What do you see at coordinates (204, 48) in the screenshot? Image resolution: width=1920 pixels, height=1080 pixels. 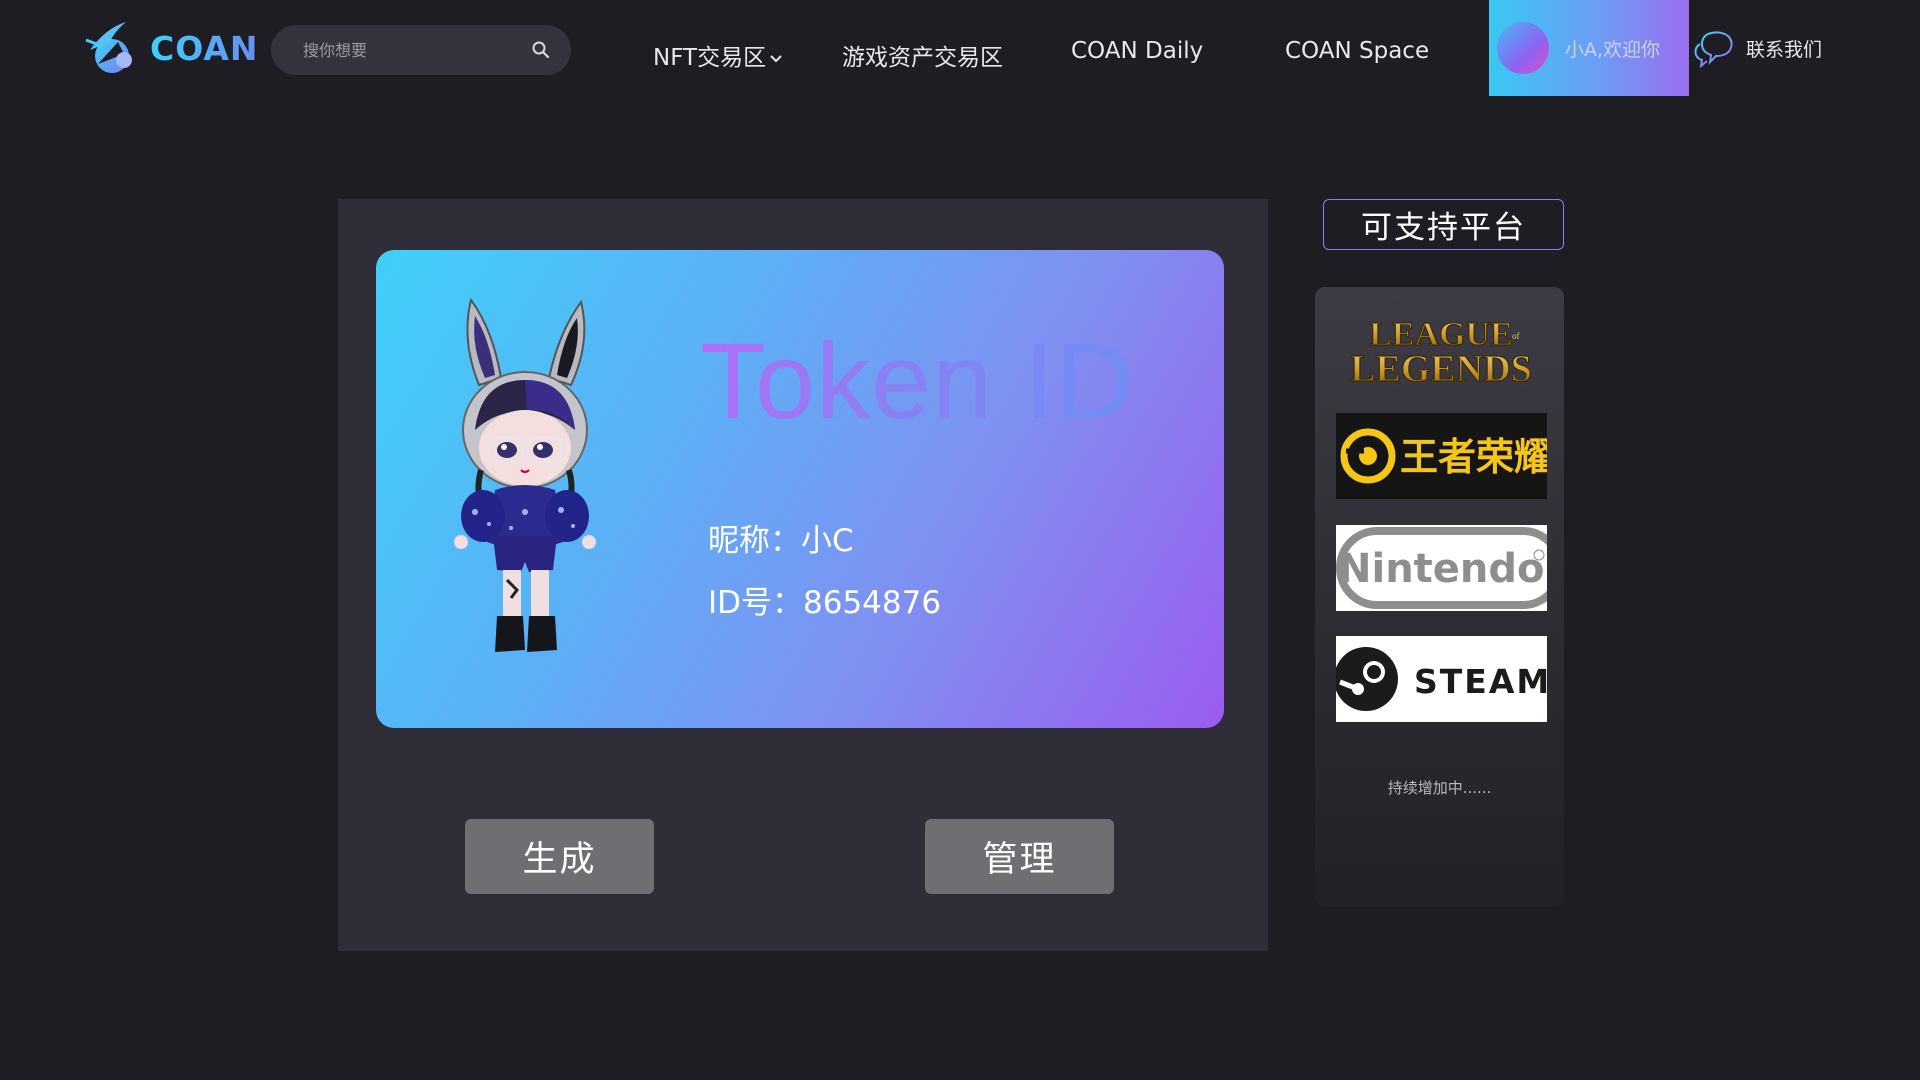 I see `logo-text: COAN` at bounding box center [204, 48].